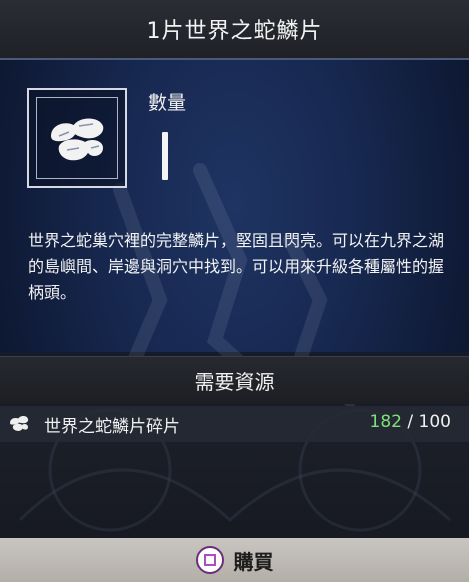 This screenshot has width=469, height=582. I want to click on quantity-slider, so click(165, 156).